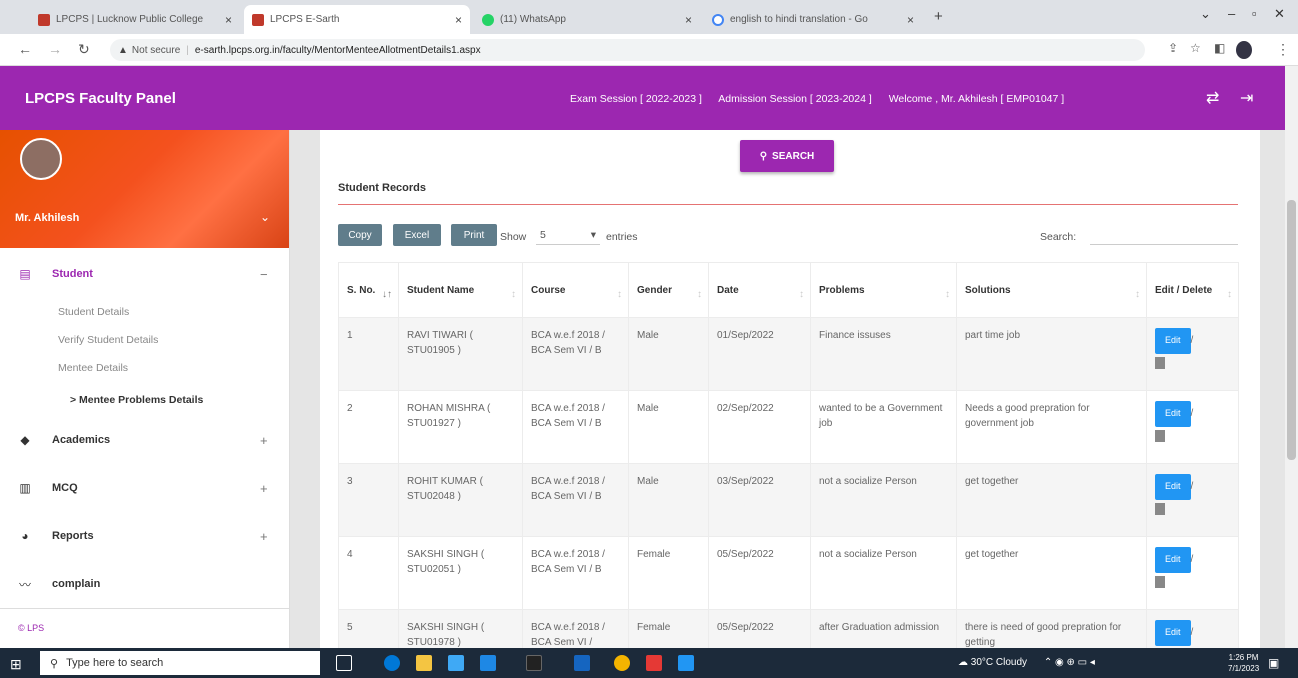 This screenshot has width=1298, height=678. Describe the element at coordinates (144, 536) in the screenshot. I see `sidebar-item-reports: ◕ Reports +` at that location.